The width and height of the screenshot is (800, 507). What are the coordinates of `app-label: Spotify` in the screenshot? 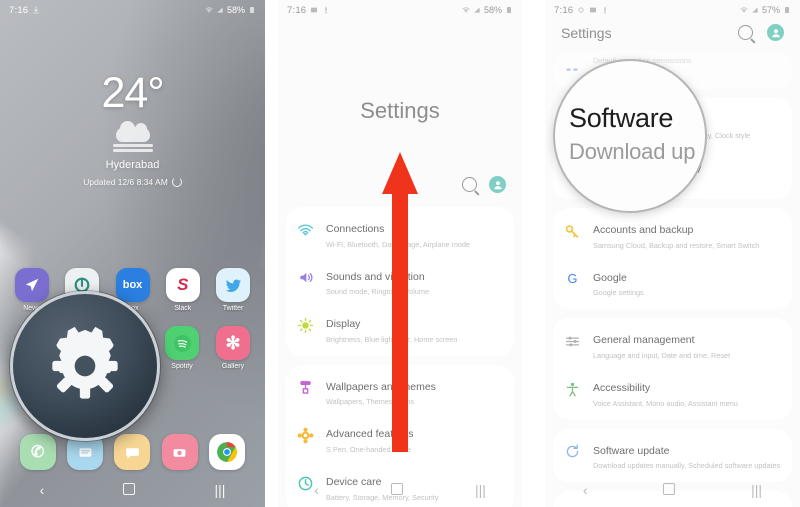 It's located at (182, 366).